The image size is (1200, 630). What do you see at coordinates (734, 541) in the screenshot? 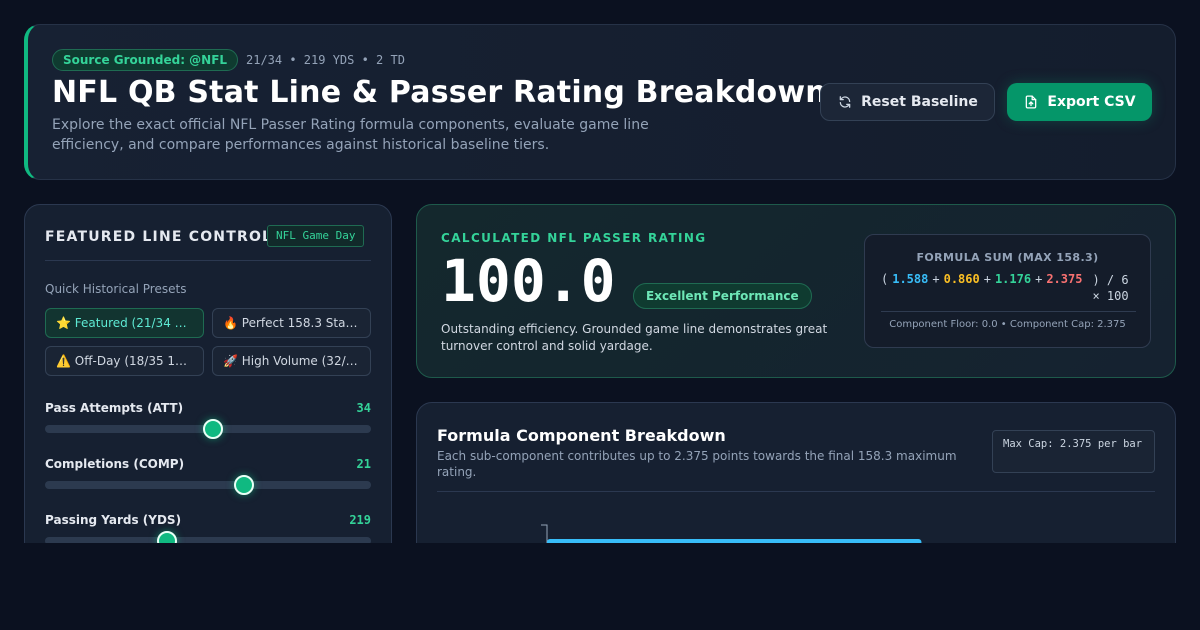
I see `component-bar` at bounding box center [734, 541].